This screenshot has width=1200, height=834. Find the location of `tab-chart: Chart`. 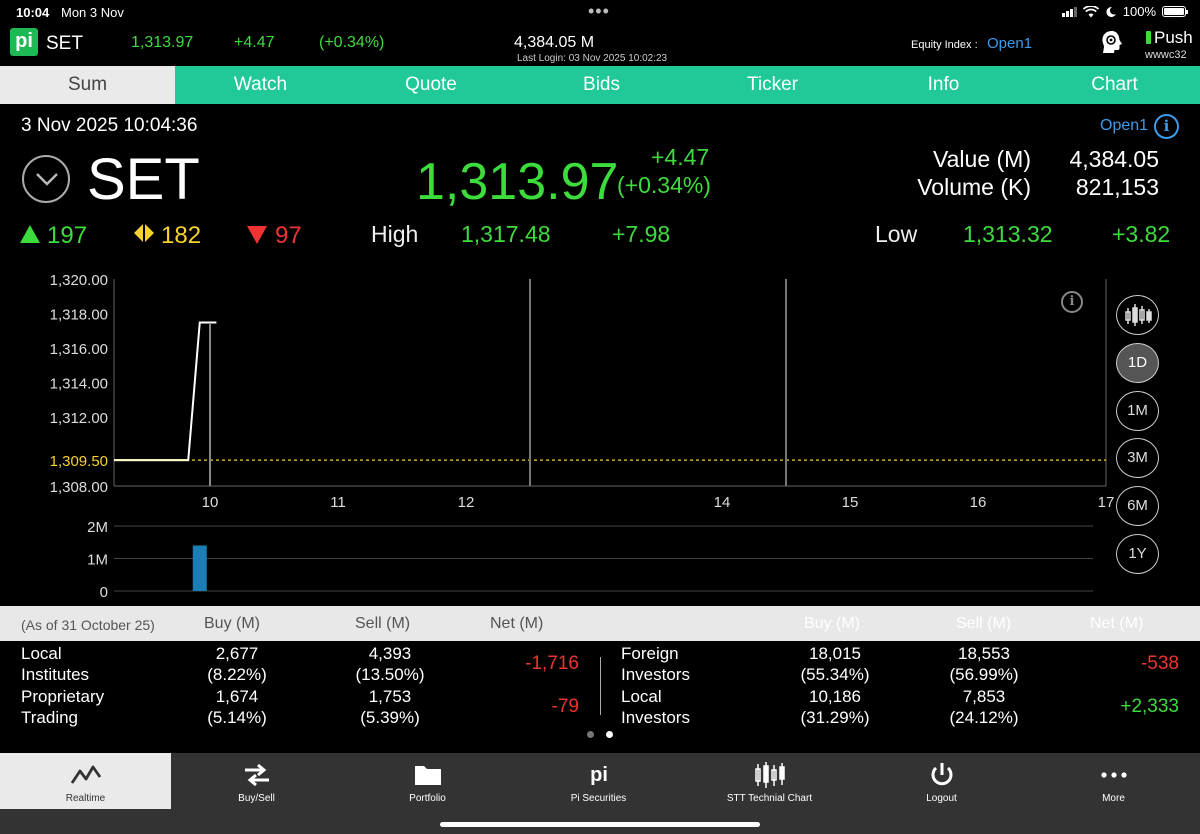

tab-chart: Chart is located at coordinates (1114, 85).